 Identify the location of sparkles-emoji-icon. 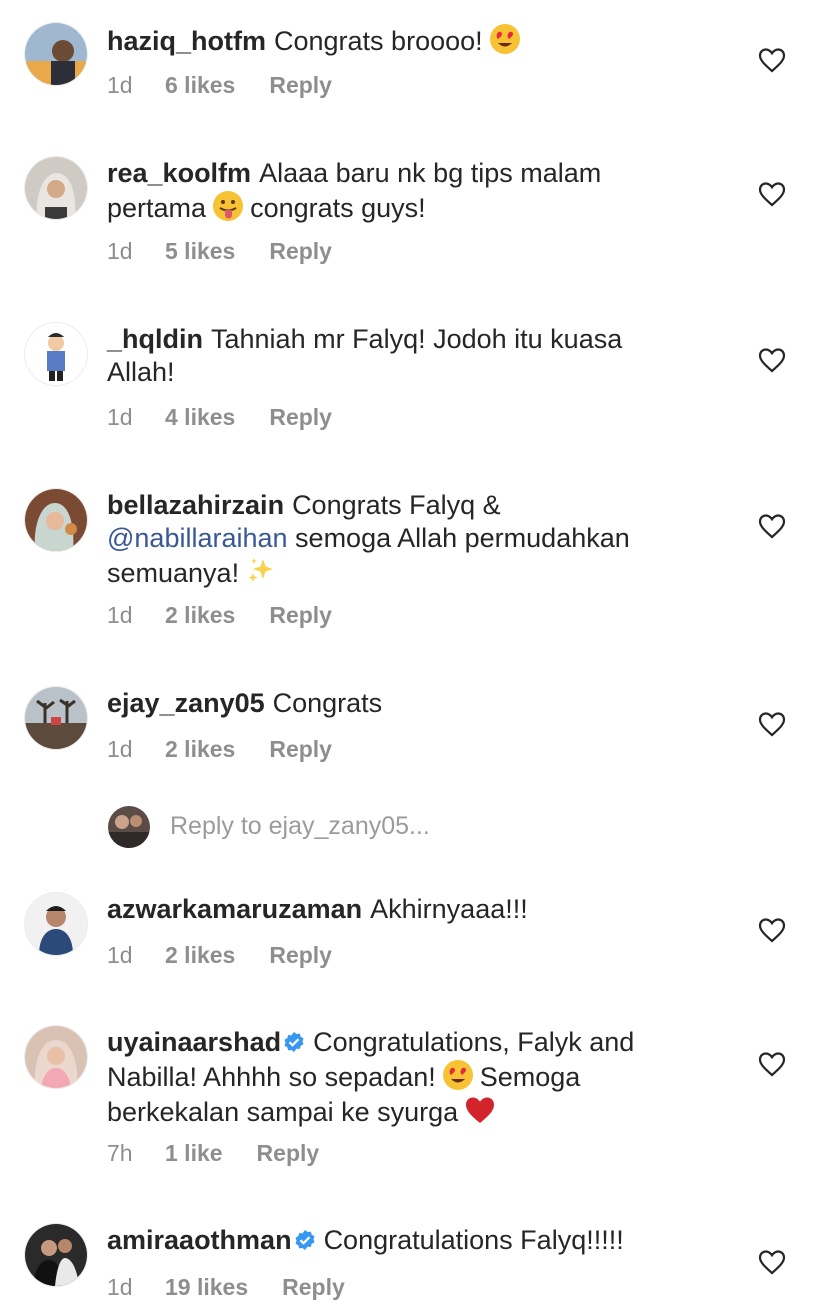
(261, 570).